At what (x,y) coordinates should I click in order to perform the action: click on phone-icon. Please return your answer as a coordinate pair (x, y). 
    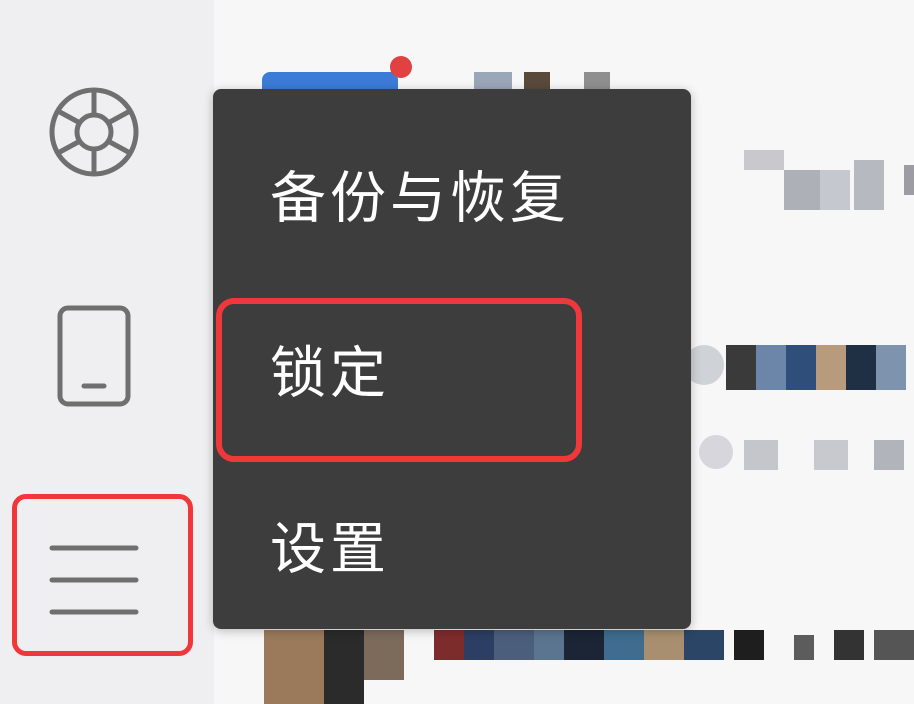
    Looking at the image, I should click on (94, 356).